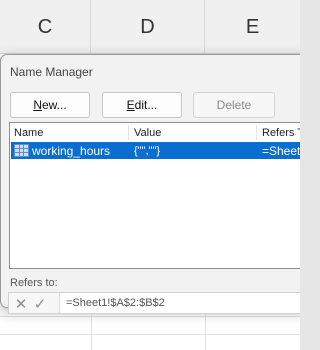 The height and width of the screenshot is (350, 320). Describe the element at coordinates (71, 151) in the screenshot. I see `list-item-name: working_hours` at that location.